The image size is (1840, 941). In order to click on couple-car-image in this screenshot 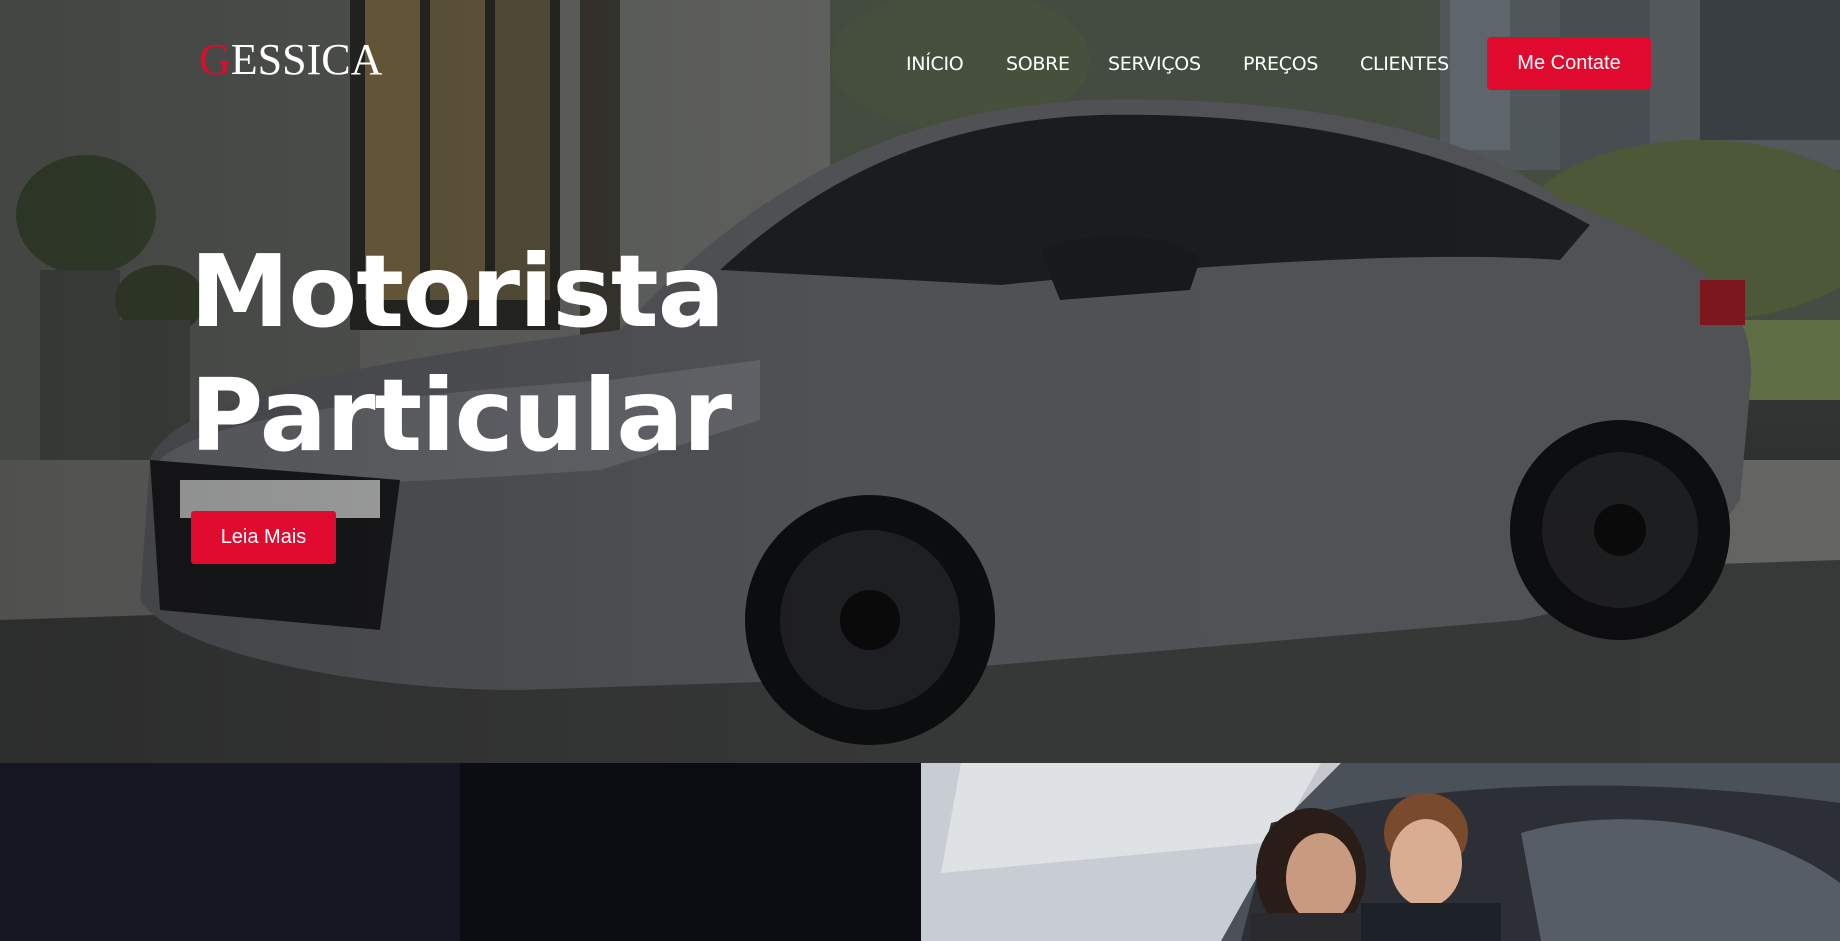, I will do `click(1380, 852)`.